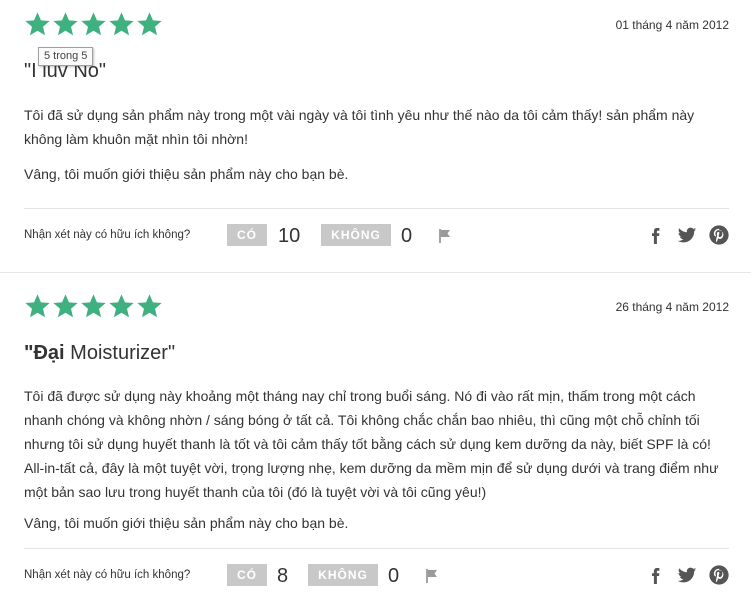 The image size is (751, 612). Describe the element at coordinates (120, 353) in the screenshot. I see `review-title-rest: Moisturizer"` at that location.